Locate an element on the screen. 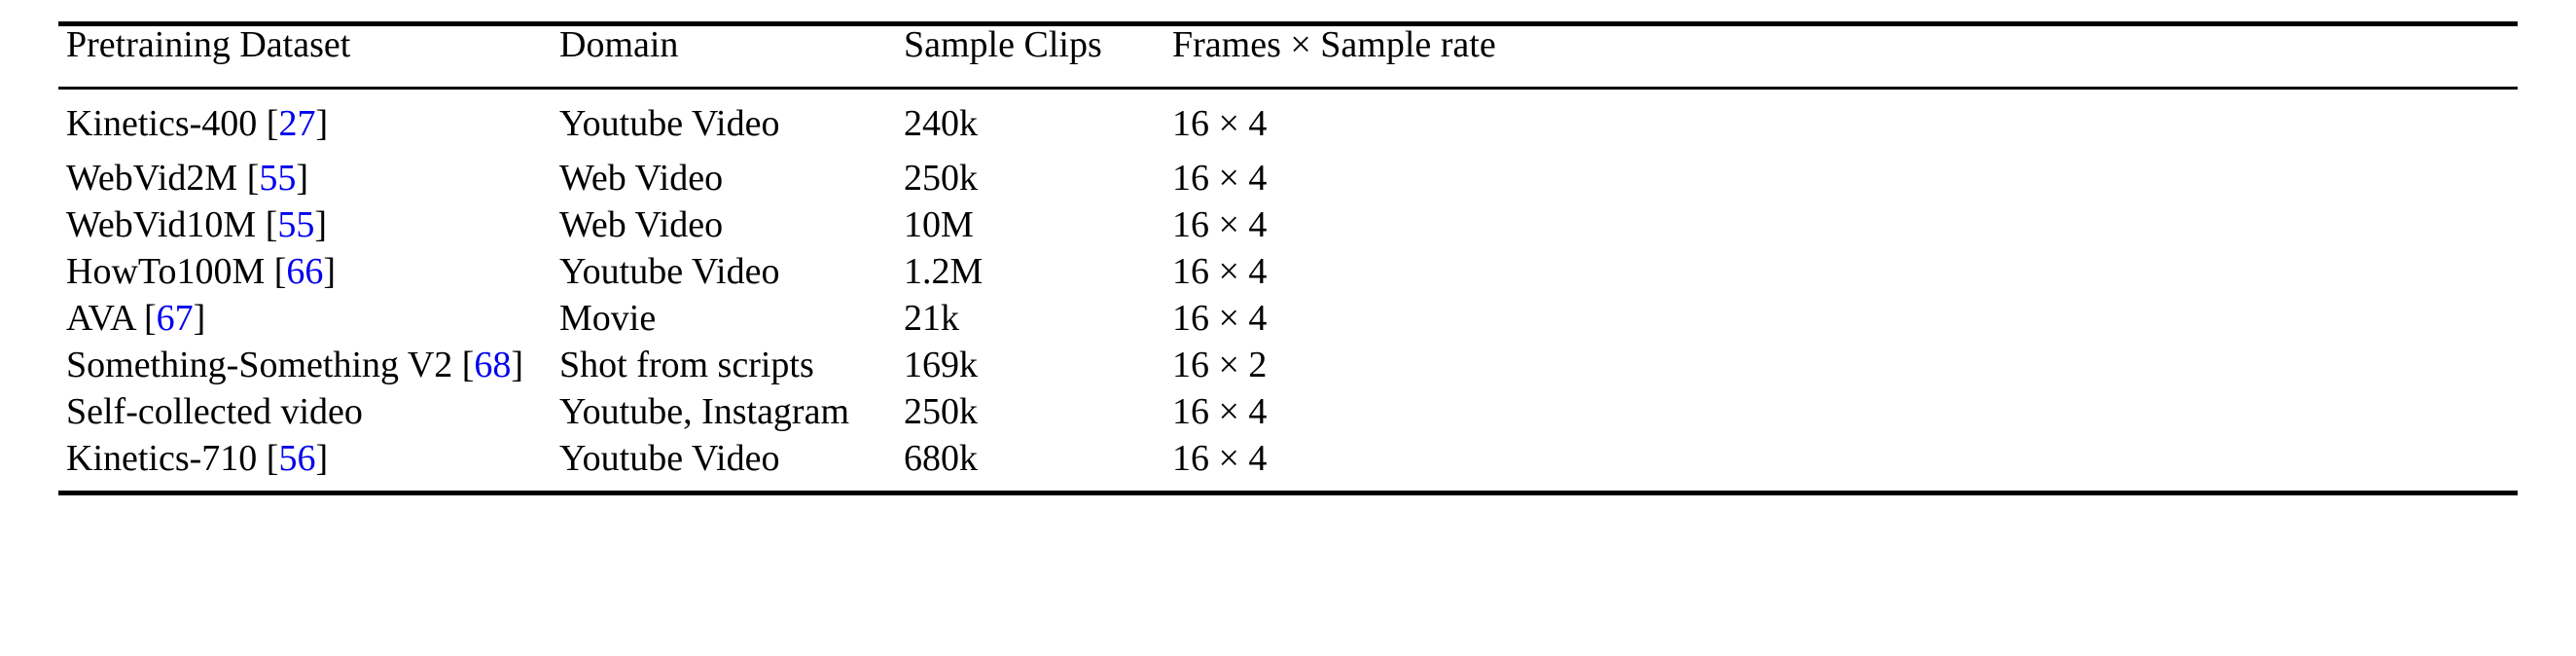  column-header-sample-clips: Sample Clips is located at coordinates (1036, 56).